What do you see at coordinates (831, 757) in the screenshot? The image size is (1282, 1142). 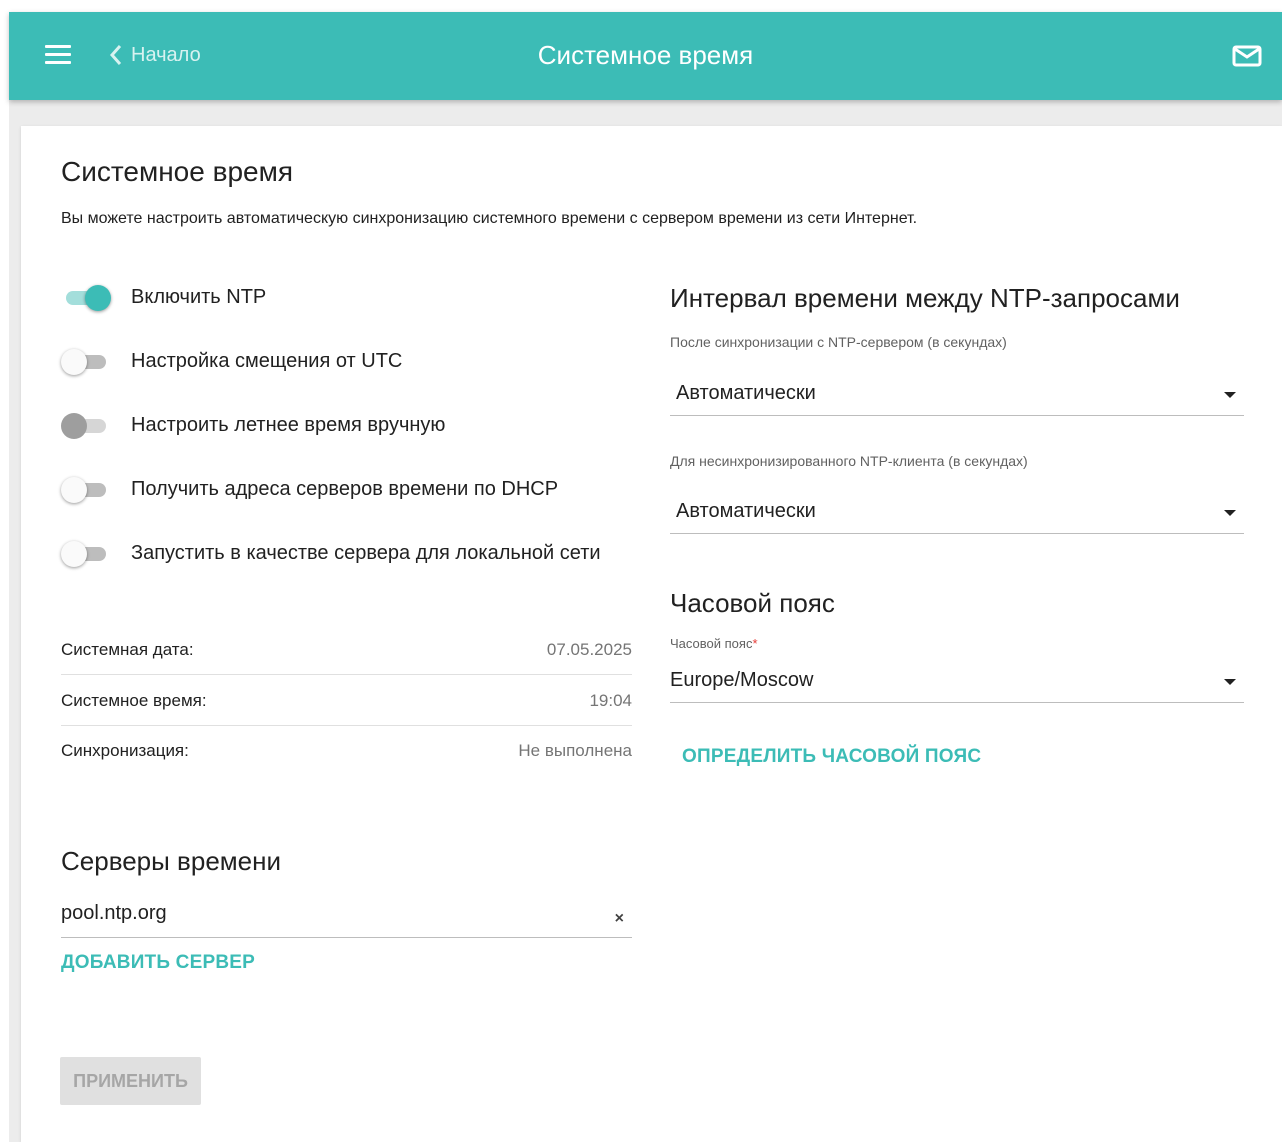 I see `detect-timezone-button: ОПРЕДЕЛИТЬ ЧАСОВОЙ ПОЯС` at bounding box center [831, 757].